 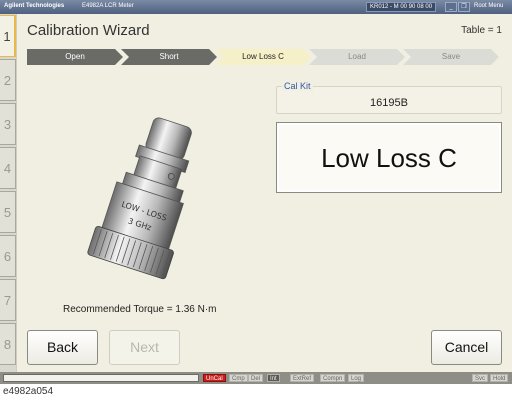 What do you see at coordinates (389, 157) in the screenshot?
I see `standard-name-display: Low Loss C` at bounding box center [389, 157].